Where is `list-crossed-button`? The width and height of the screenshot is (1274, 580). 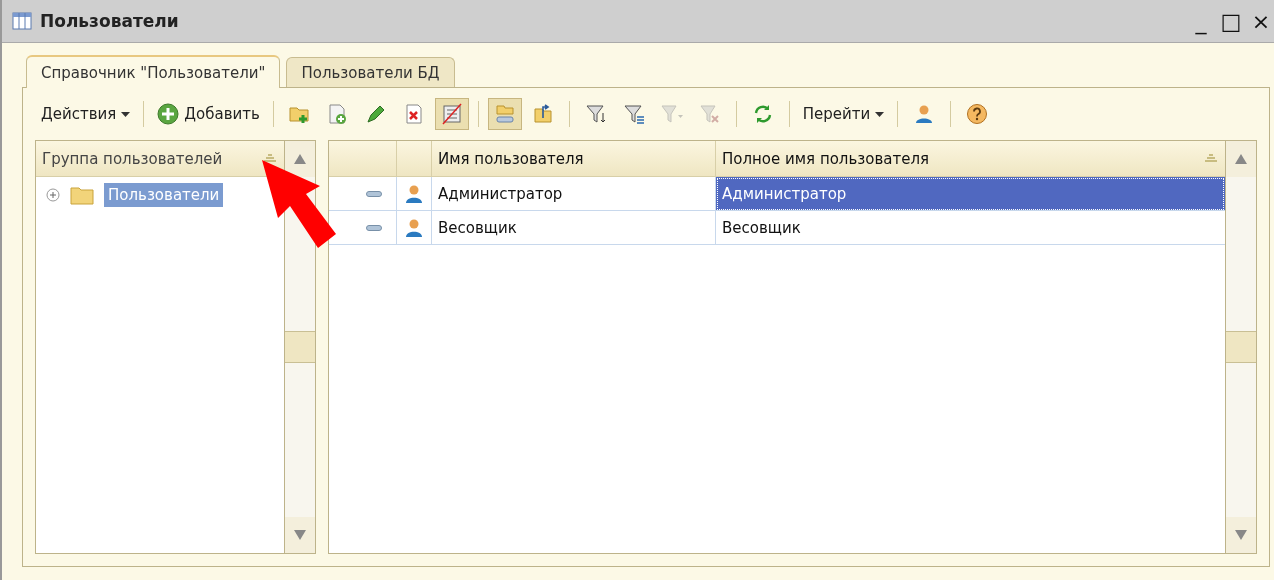
list-crossed-button is located at coordinates (451, 114).